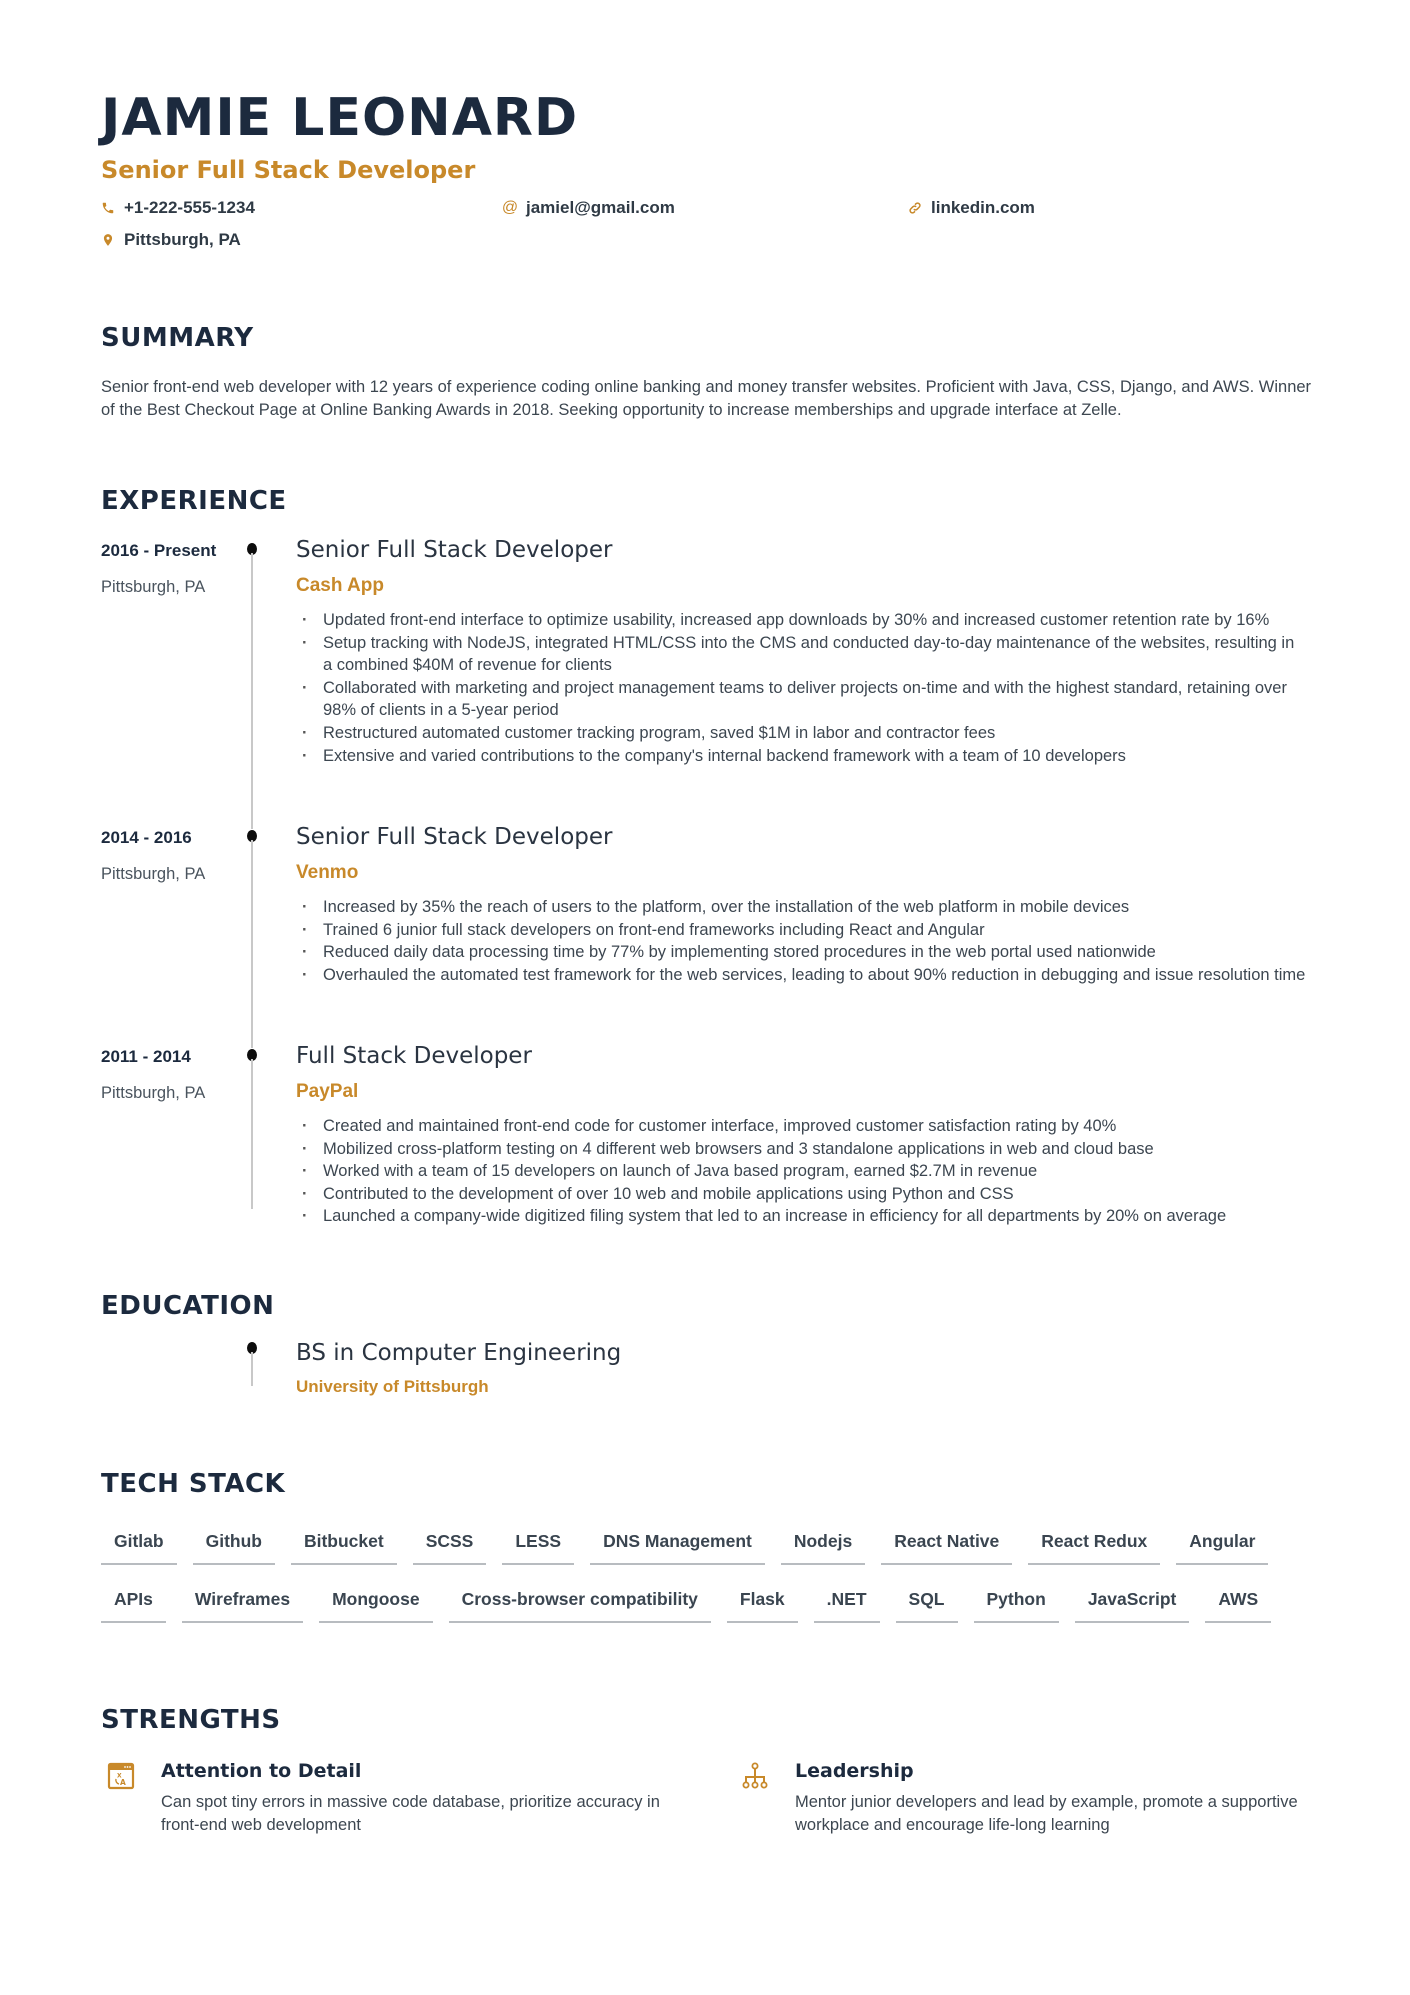  What do you see at coordinates (1222, 1548) in the screenshot?
I see `tech-tag: Angular` at bounding box center [1222, 1548].